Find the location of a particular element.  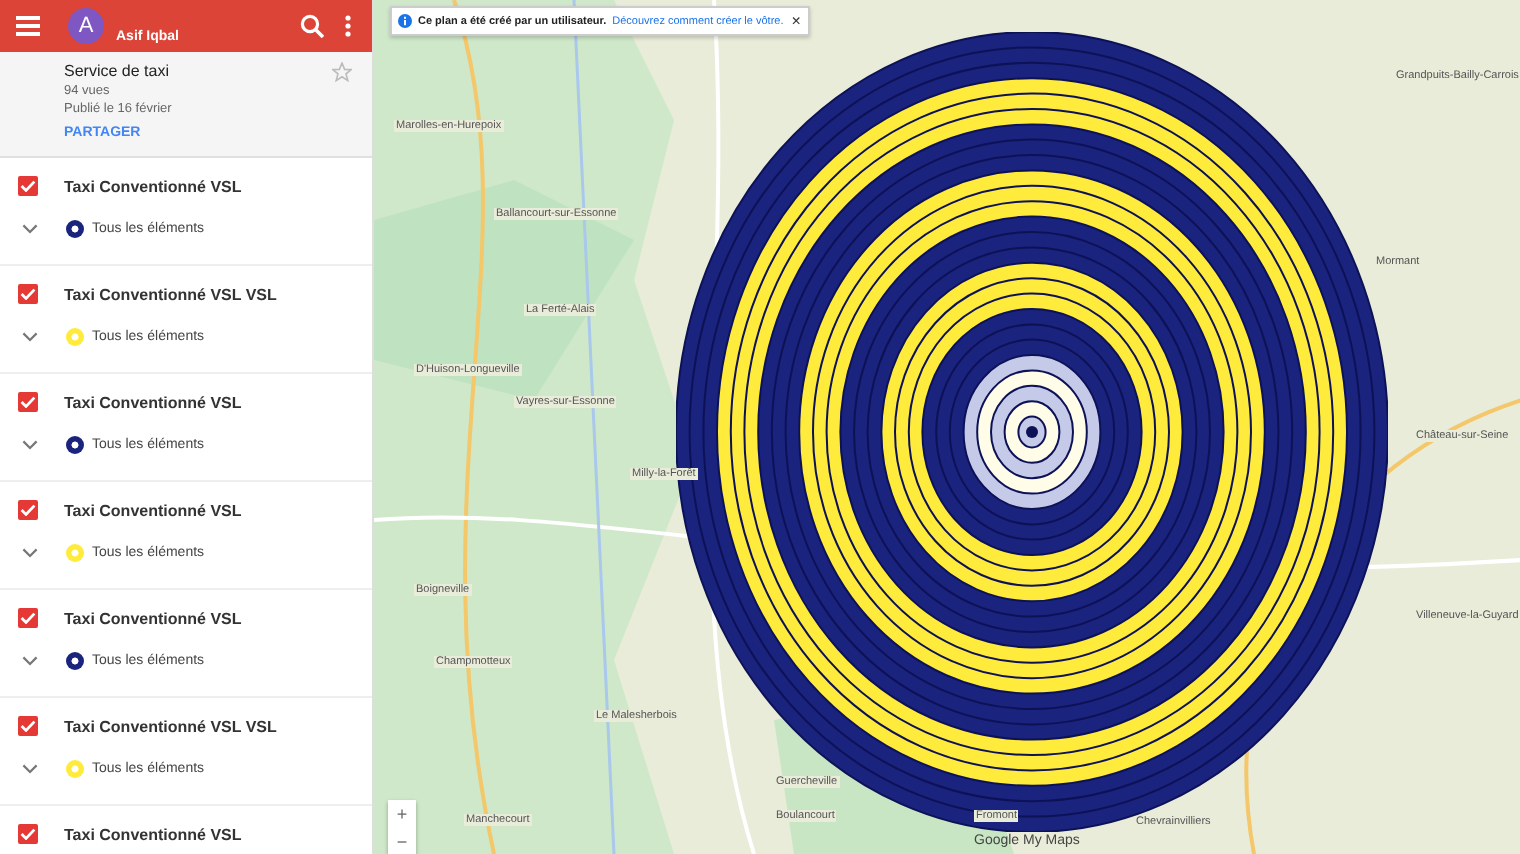

more-icon is located at coordinates (348, 26).